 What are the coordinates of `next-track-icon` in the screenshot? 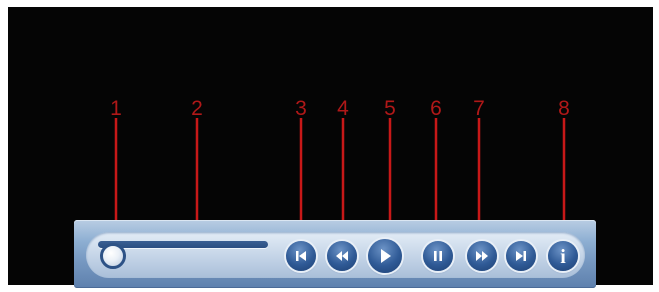 It's located at (521, 256).